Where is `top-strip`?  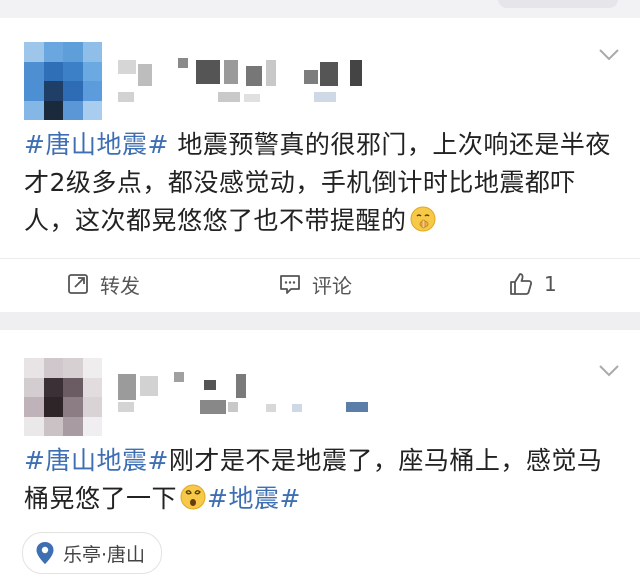 top-strip is located at coordinates (320, 9).